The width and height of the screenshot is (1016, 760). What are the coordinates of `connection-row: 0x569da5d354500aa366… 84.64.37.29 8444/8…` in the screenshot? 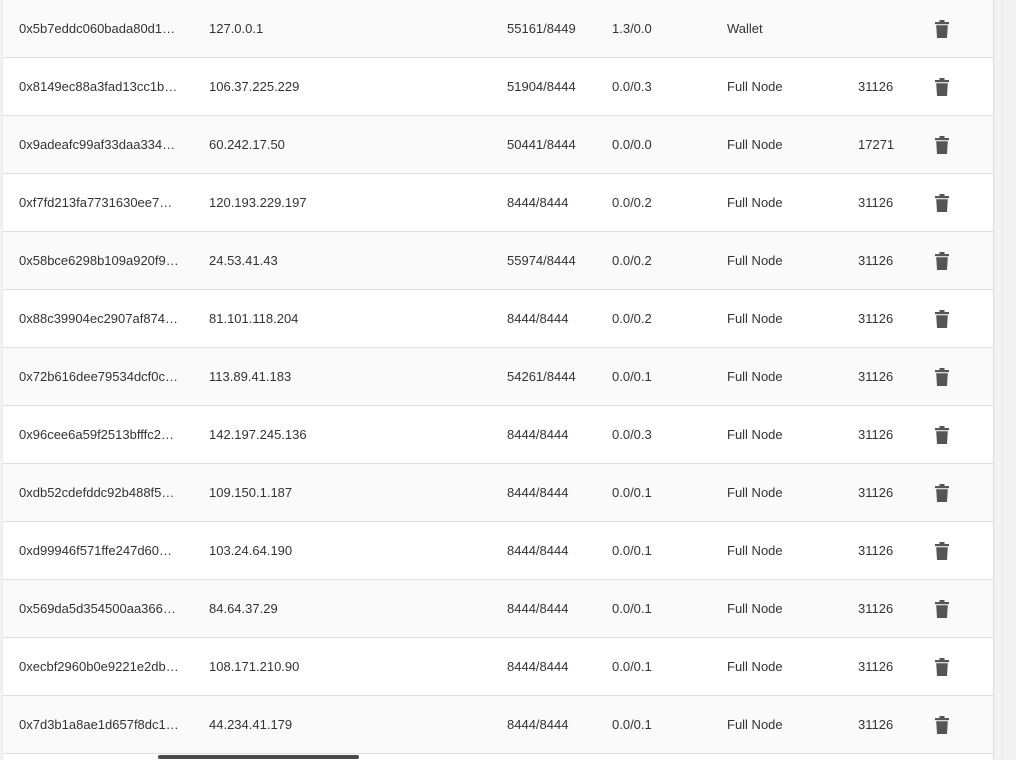 It's located at (498, 609).